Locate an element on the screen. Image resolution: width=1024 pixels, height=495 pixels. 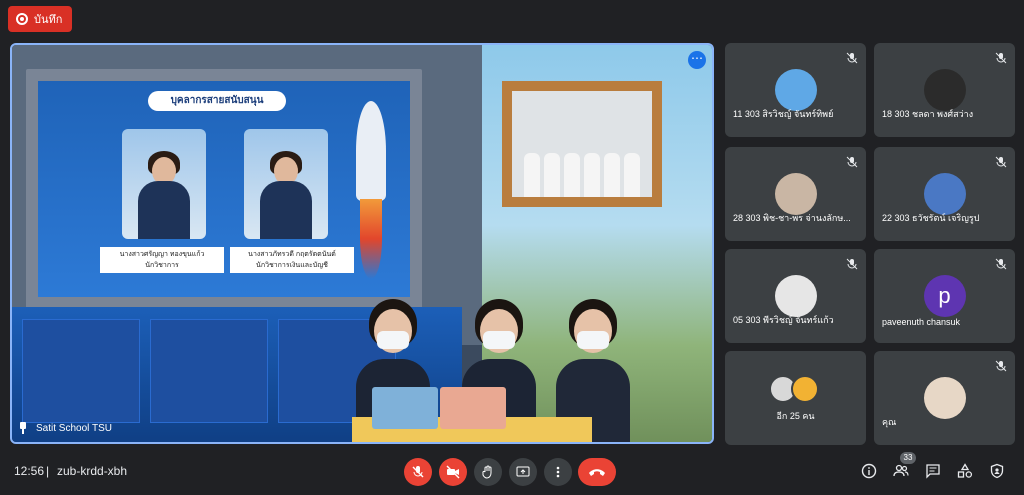
more-options-button is located at coordinates (558, 472).